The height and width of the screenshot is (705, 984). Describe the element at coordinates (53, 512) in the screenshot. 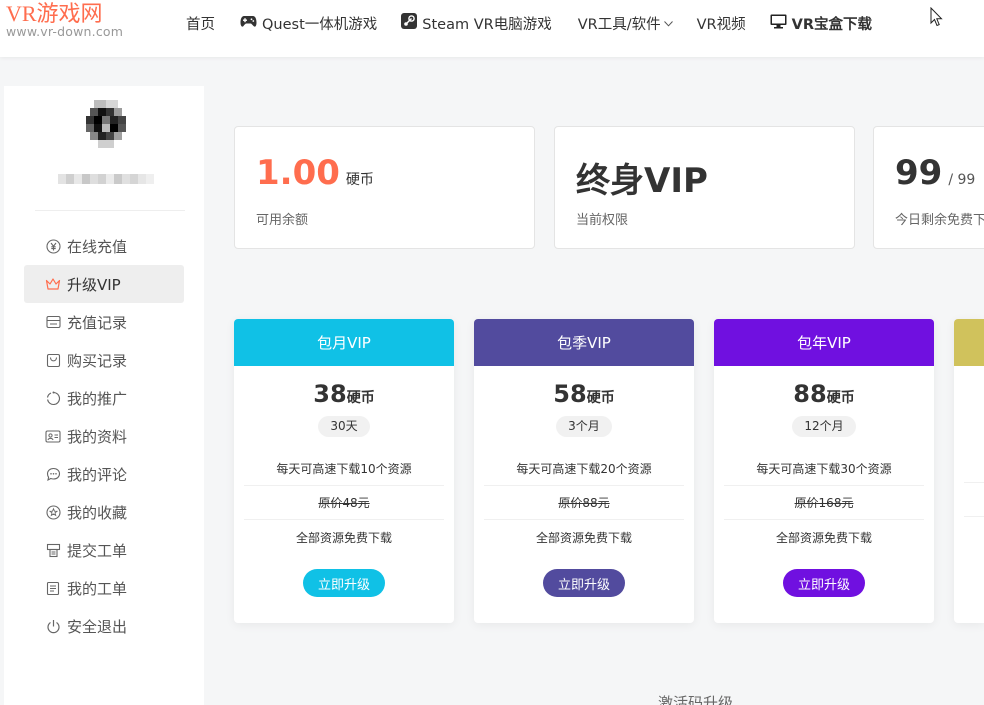

I see `star-icon` at that location.